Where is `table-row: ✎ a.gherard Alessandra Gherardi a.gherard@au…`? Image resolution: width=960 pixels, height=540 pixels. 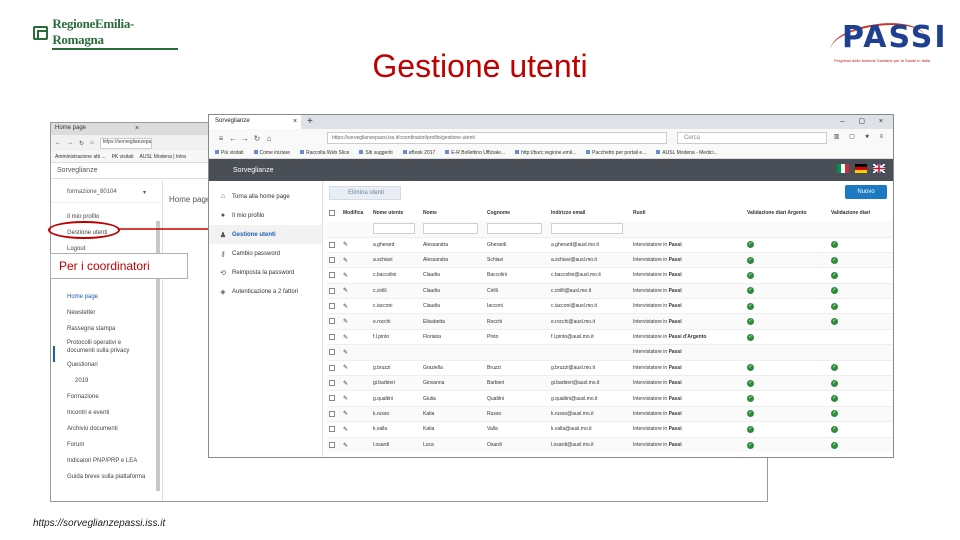
table-row: ✎ a.gherard Alessandra Gherardi a.gherard@au… is located at coordinates (610, 244).